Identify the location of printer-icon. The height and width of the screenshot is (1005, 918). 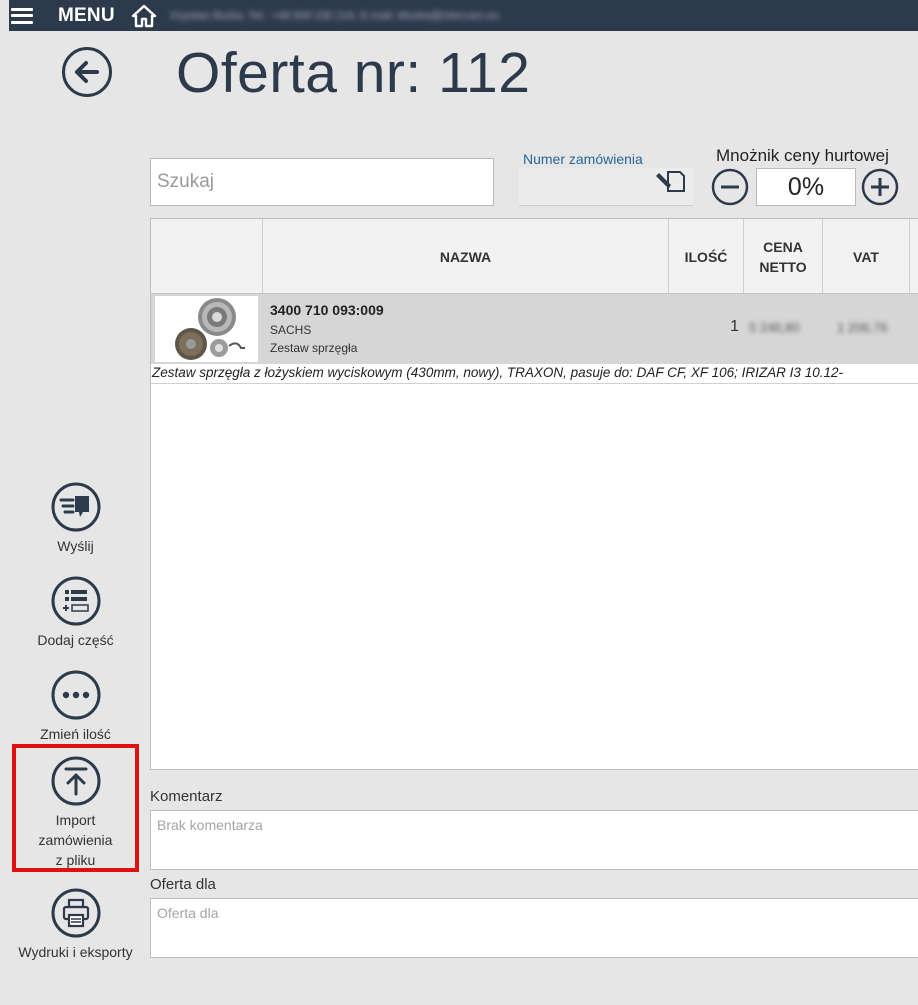
(75, 913).